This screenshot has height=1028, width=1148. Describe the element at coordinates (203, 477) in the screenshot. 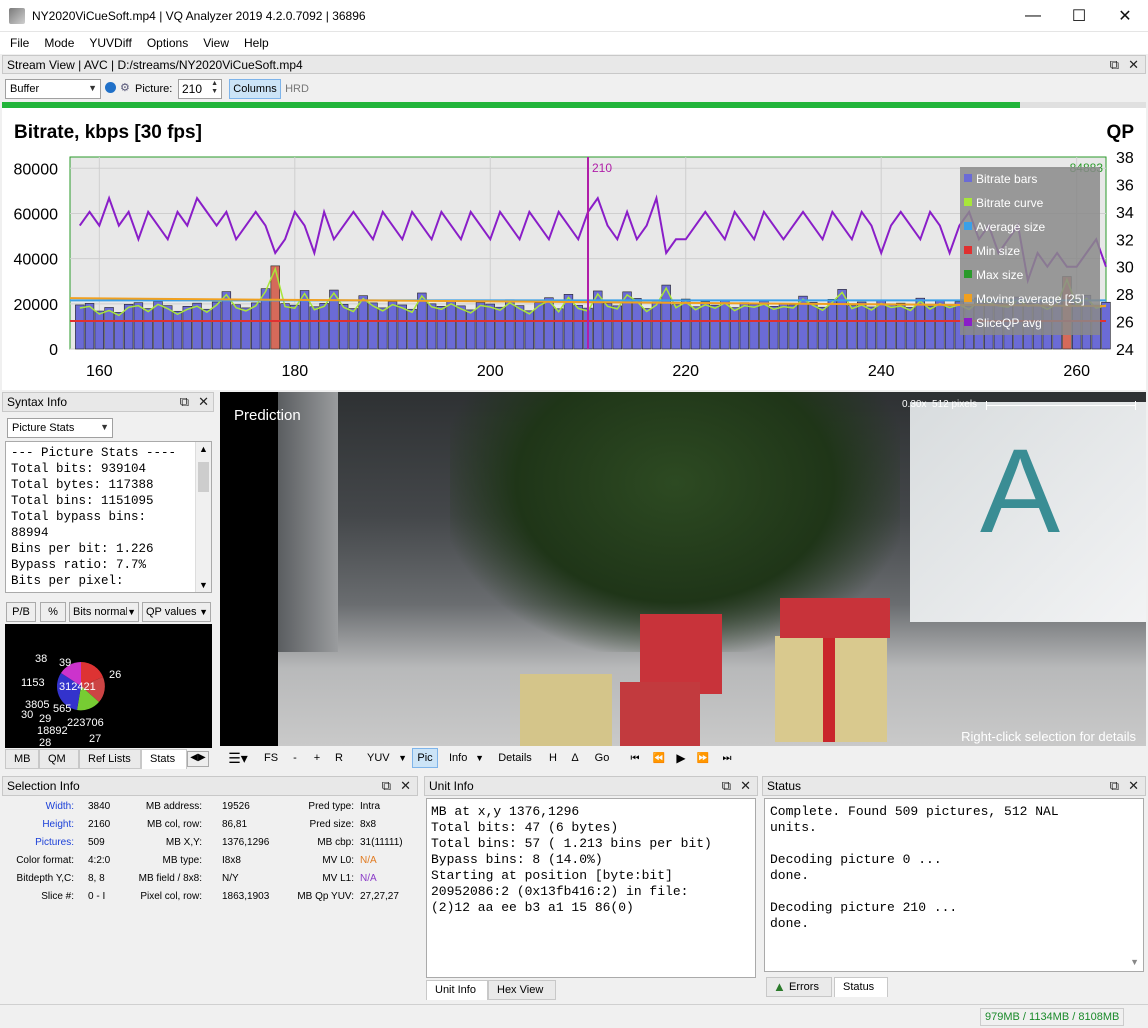

I see `scrollbar-thumb` at that location.